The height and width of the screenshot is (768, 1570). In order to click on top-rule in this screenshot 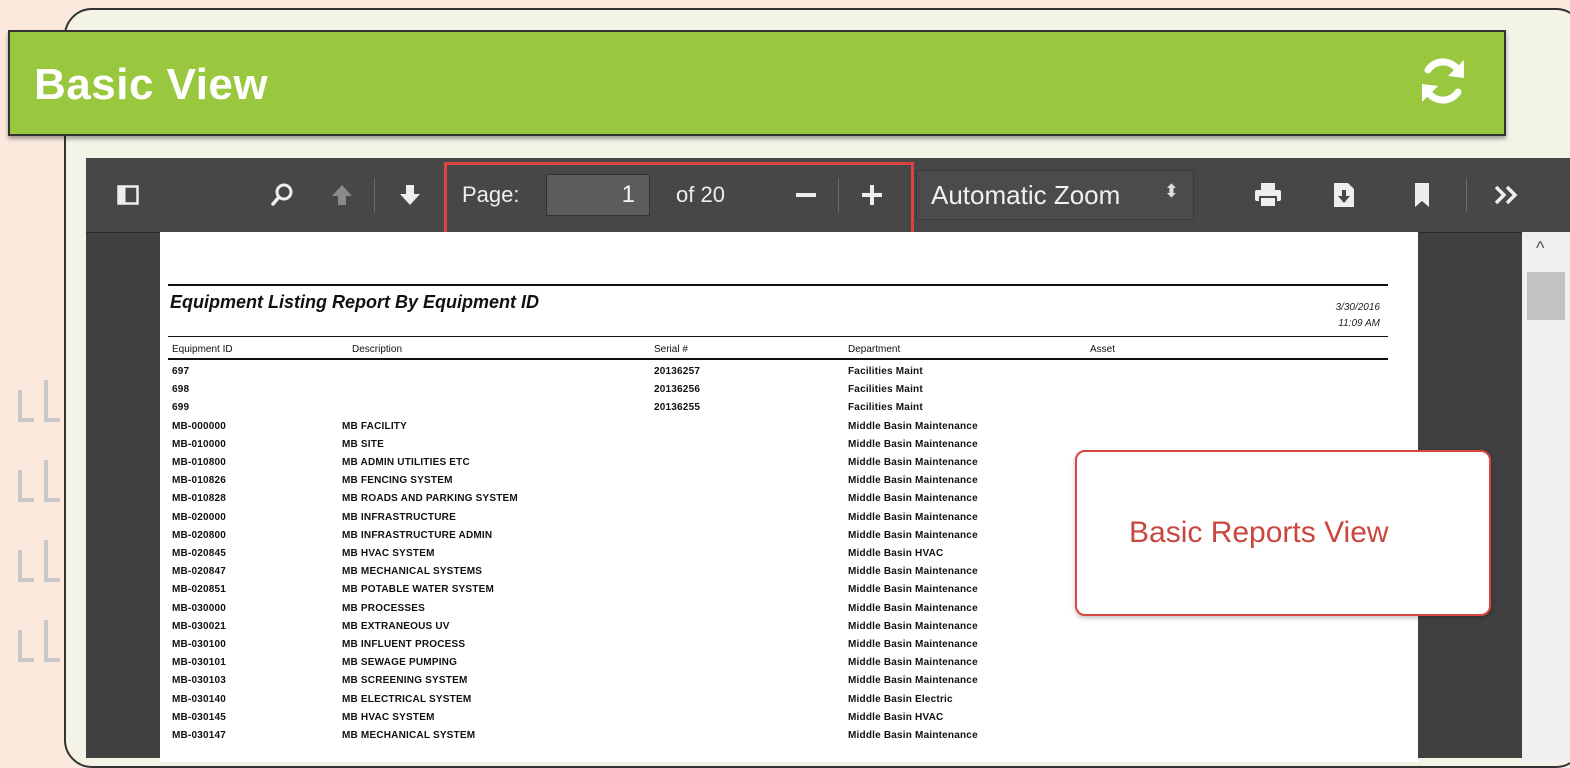, I will do `click(778, 285)`.